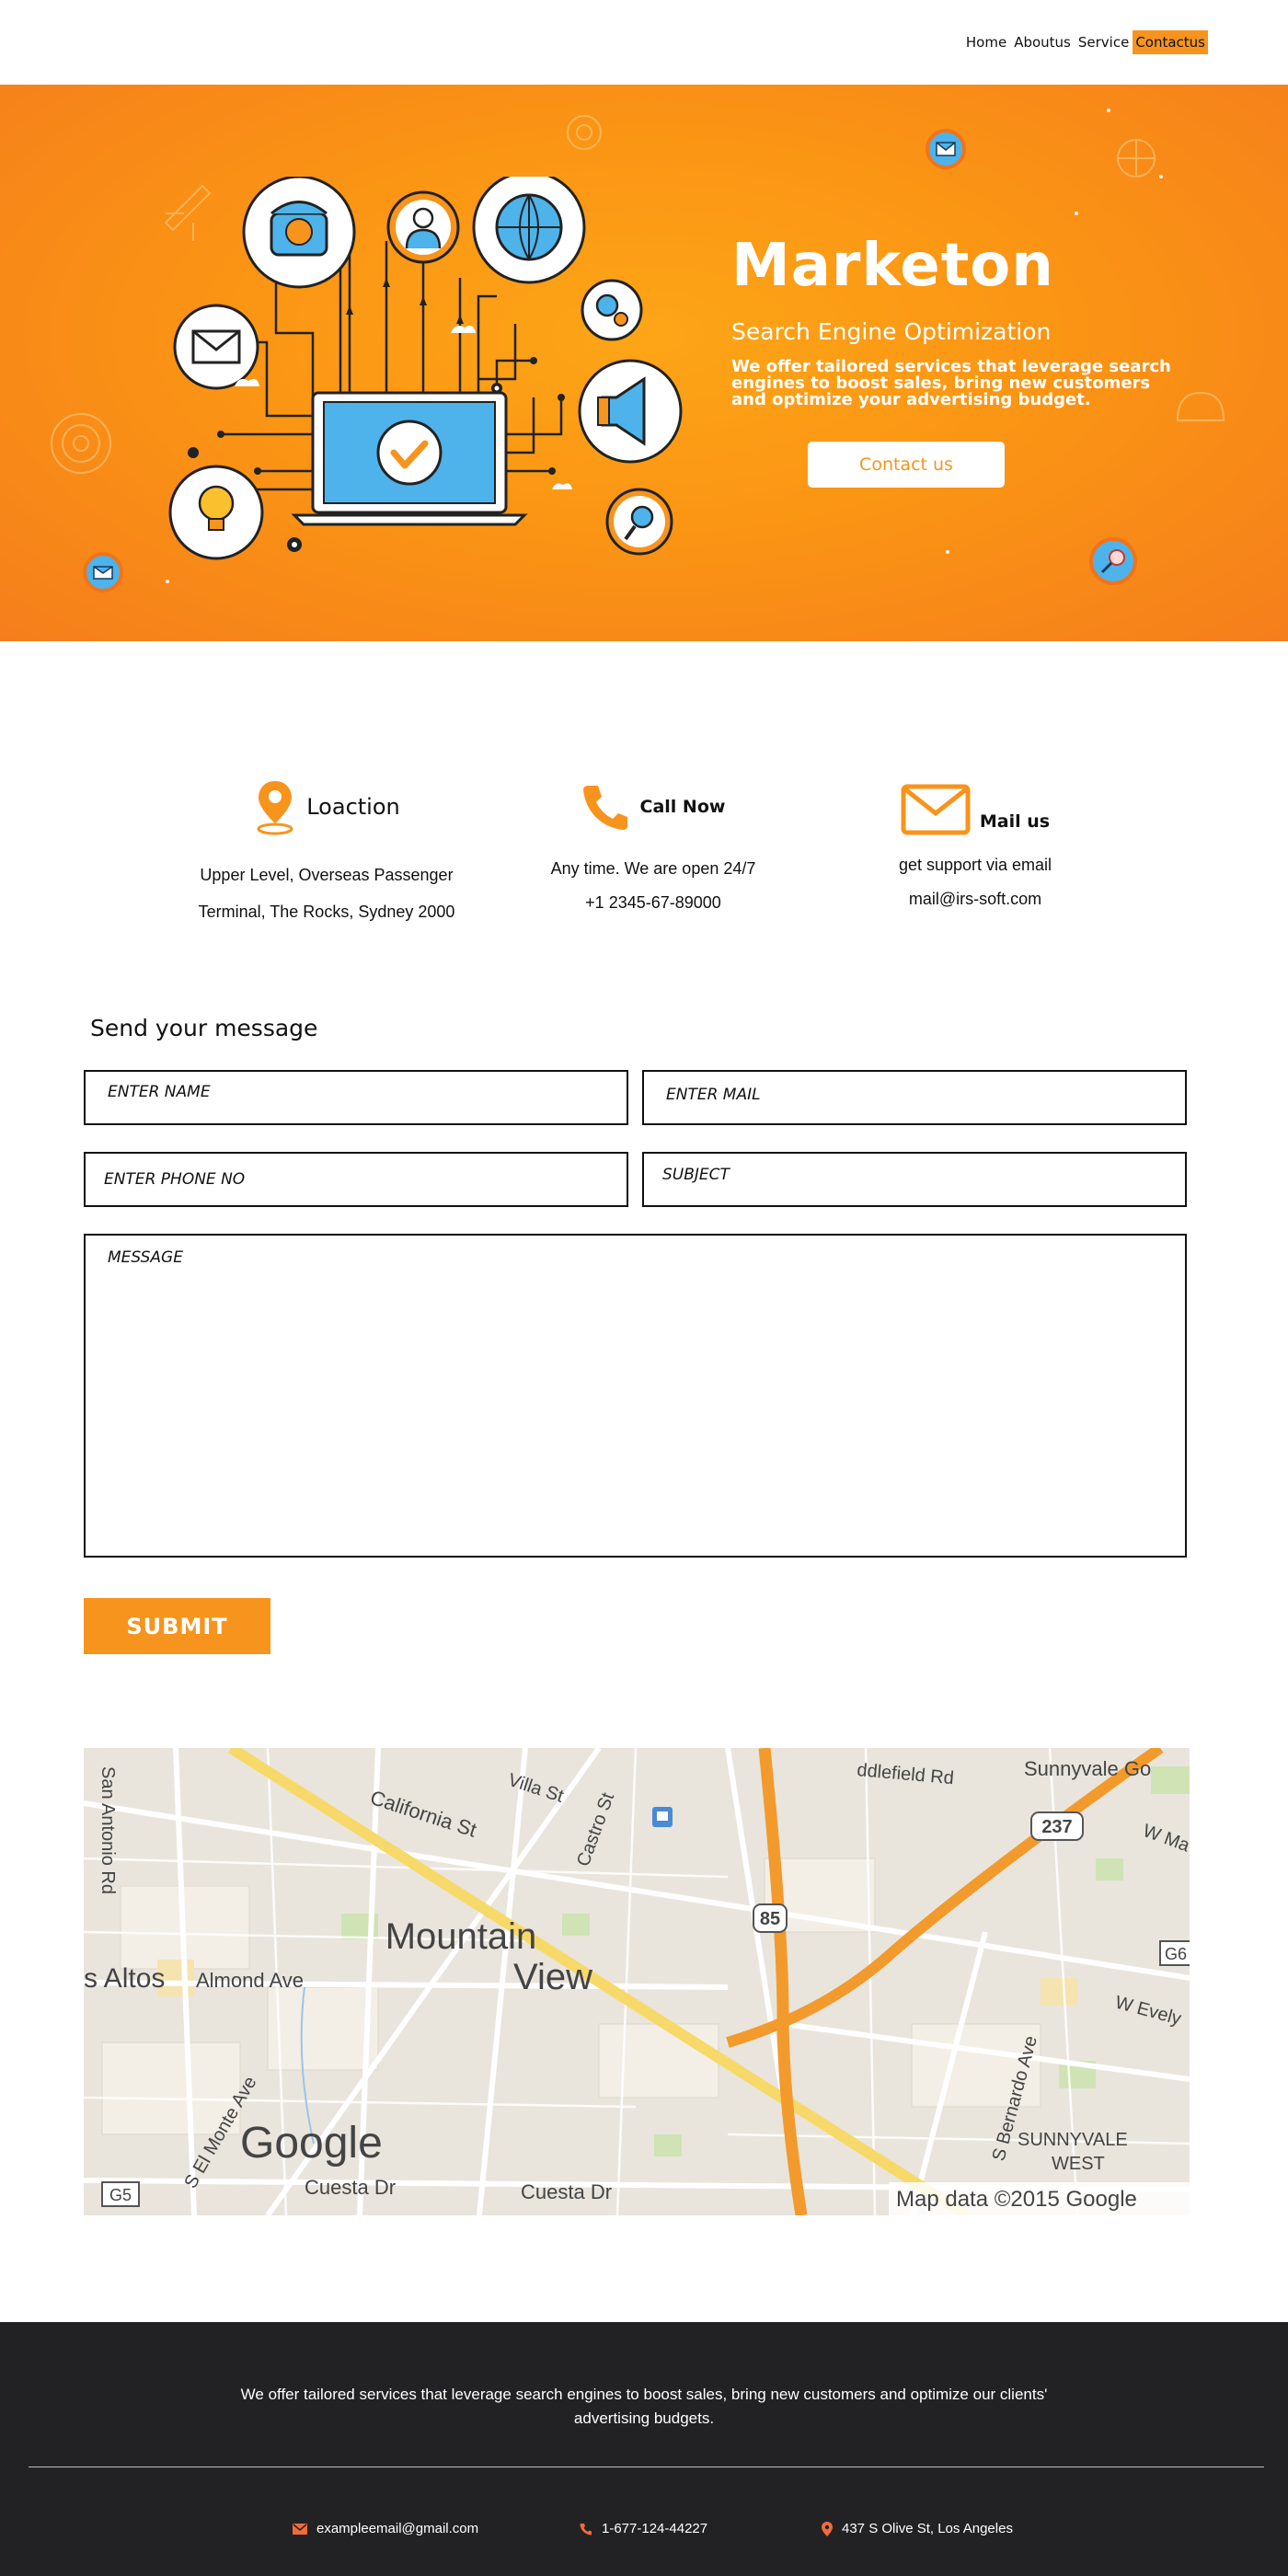 This screenshot has height=2576, width=1288. Describe the element at coordinates (682, 807) in the screenshot. I see `call-title: Call Now` at that location.